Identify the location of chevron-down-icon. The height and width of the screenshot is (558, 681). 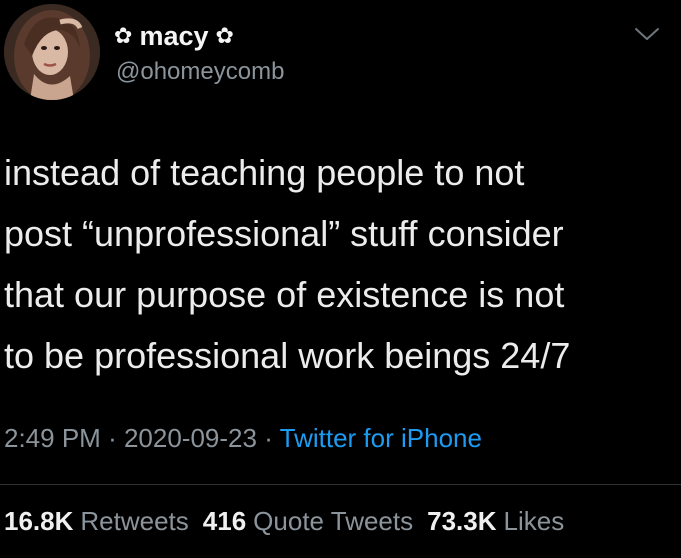
(647, 34).